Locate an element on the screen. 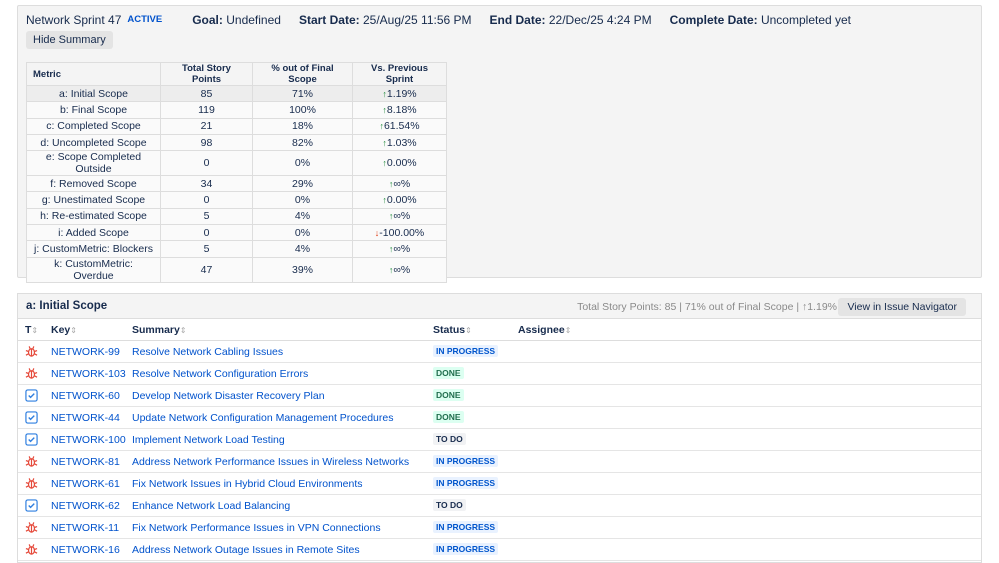  column-label: Key is located at coordinates (61, 330).